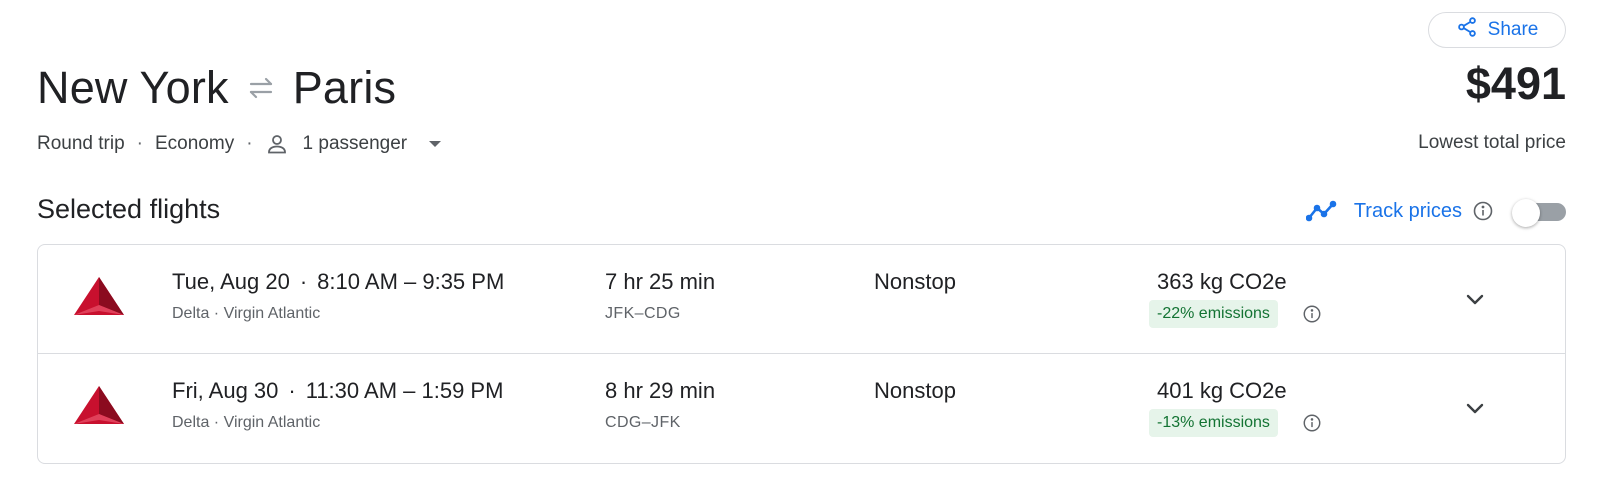  What do you see at coordinates (1222, 390) in the screenshot?
I see `flight-emissions: 401 kg CO2e` at bounding box center [1222, 390].